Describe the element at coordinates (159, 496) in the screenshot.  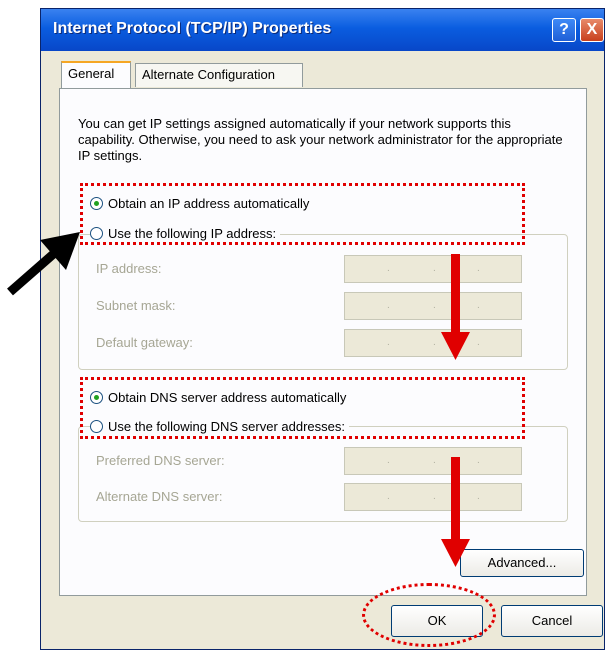
I see `alternate-dns-label: Alternate DNS server:` at that location.